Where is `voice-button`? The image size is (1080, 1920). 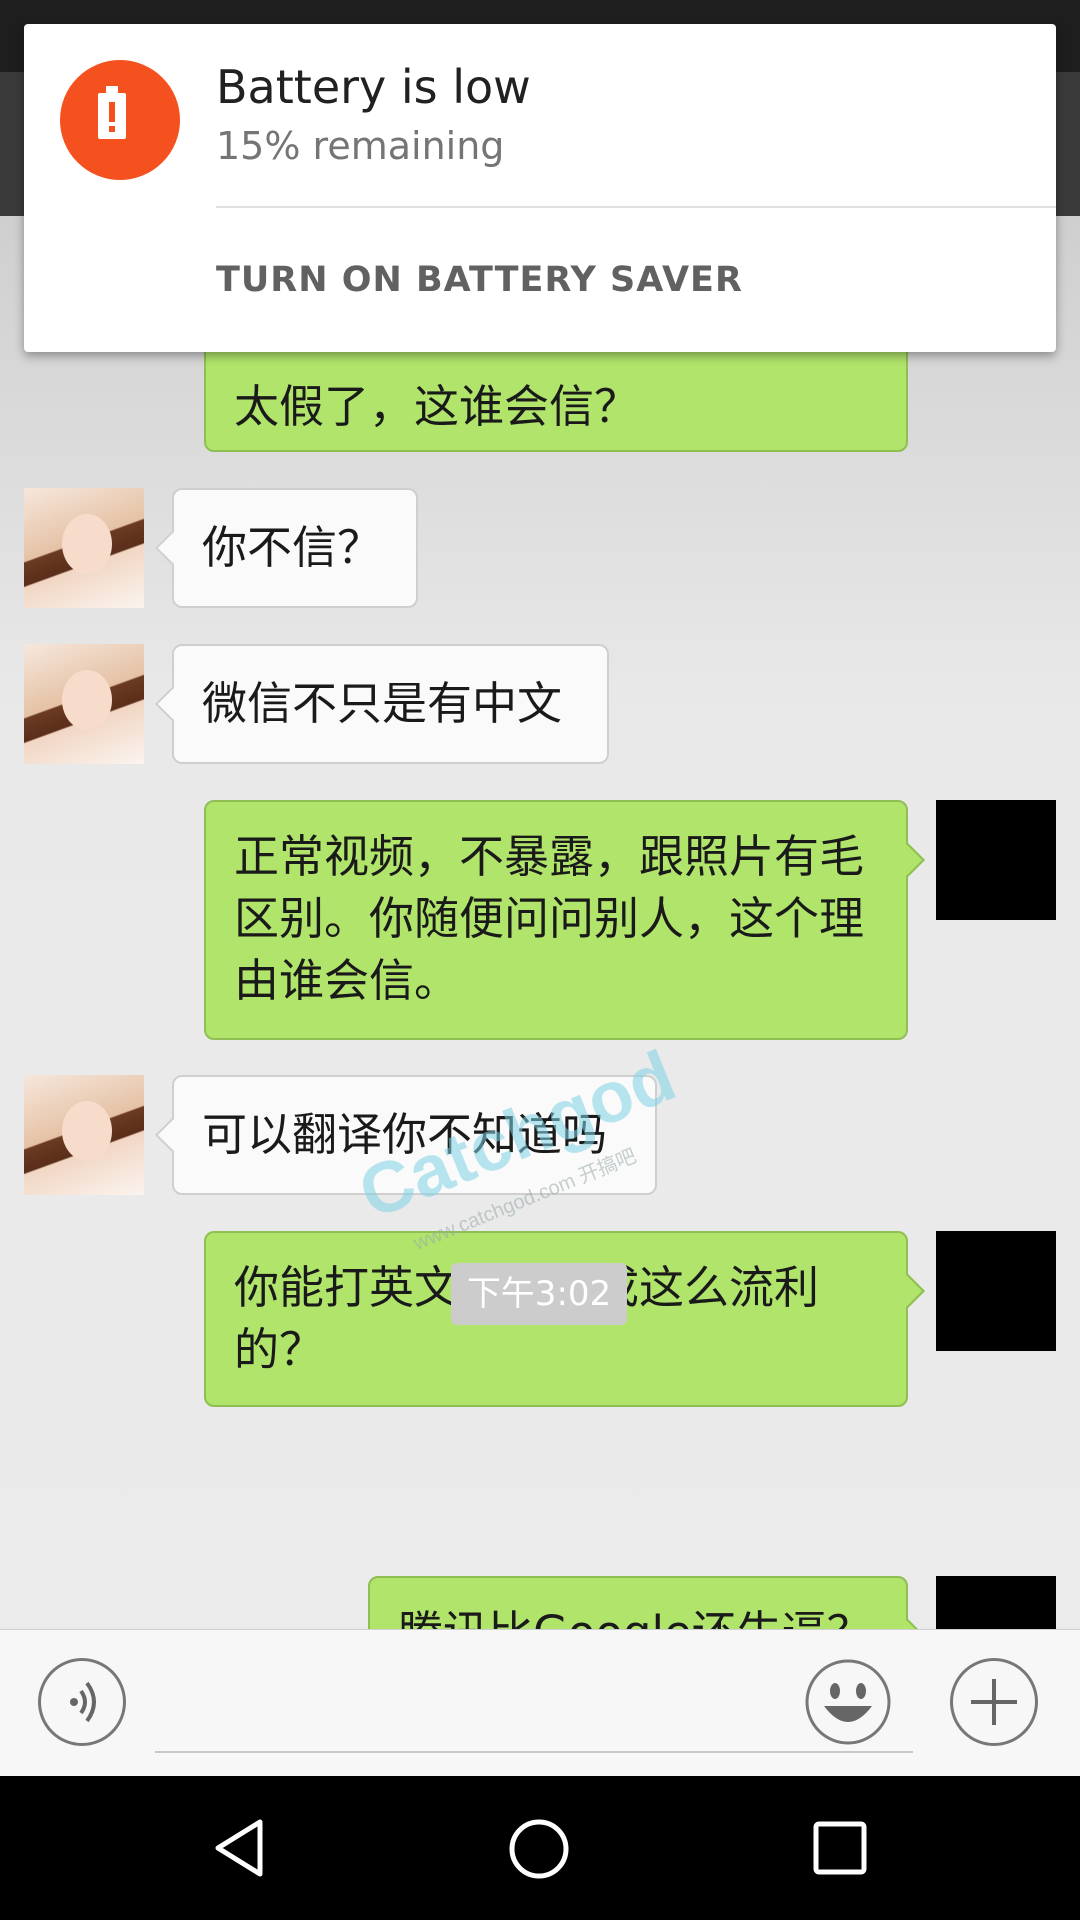 voice-button is located at coordinates (82, 1702).